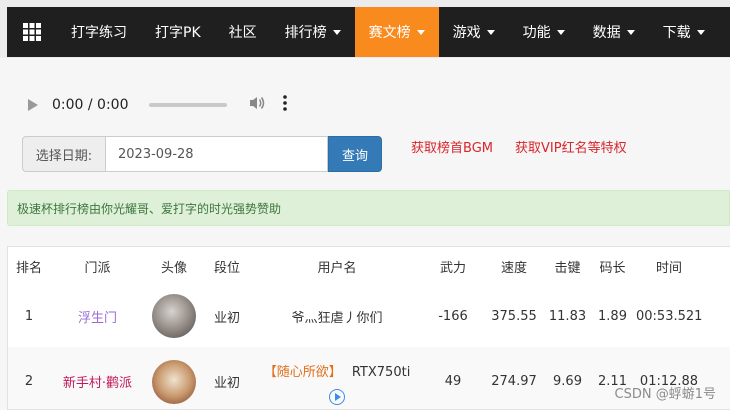 Image resolution: width=730 pixels, height=410 pixels. I want to click on cell-rank: 1, so click(29, 316).